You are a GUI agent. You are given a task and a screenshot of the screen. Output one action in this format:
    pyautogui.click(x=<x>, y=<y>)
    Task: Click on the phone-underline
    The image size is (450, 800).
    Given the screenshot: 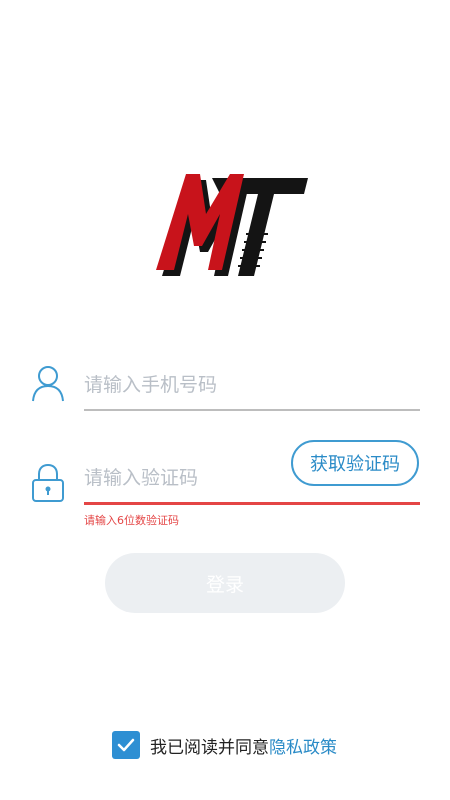 What is the action you would take?
    pyautogui.click(x=252, y=410)
    